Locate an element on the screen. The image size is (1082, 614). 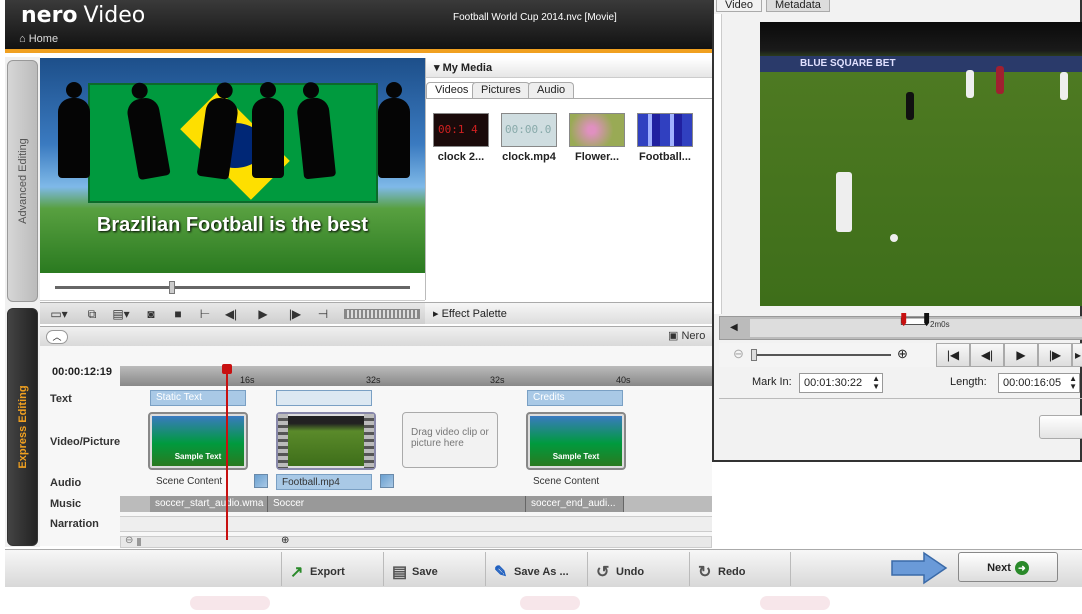
watermark-shape is located at coordinates (550, 603).